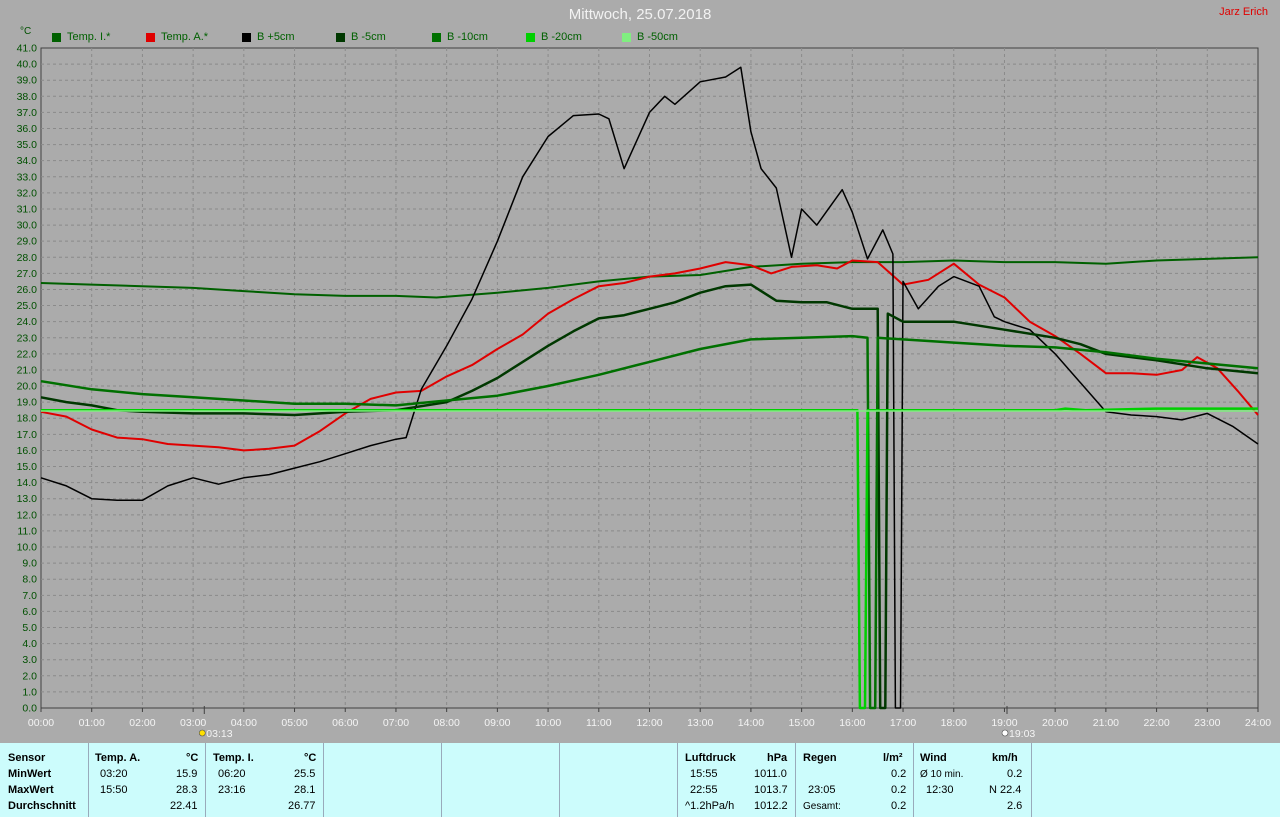 This screenshot has height=817, width=1280. Describe the element at coordinates (192, 758) in the screenshot. I see `temp-a-unit: °C` at that location.